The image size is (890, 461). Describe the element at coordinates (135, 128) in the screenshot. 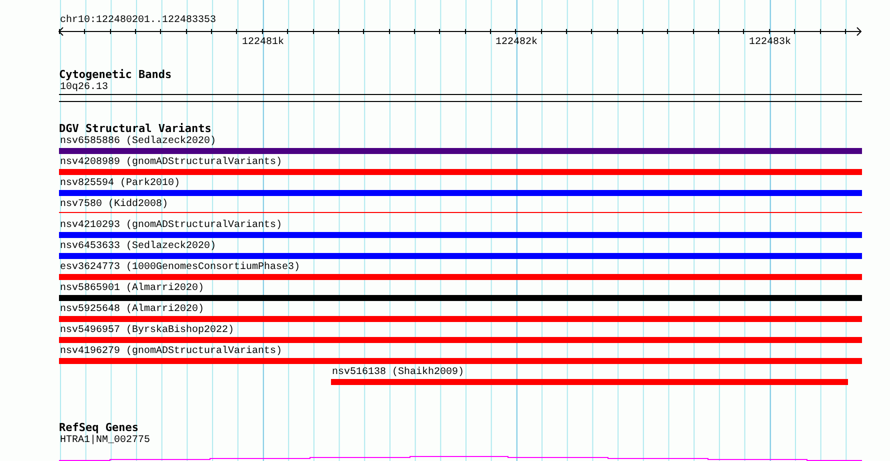

I see `track-title: DGV Structural Variants` at that location.